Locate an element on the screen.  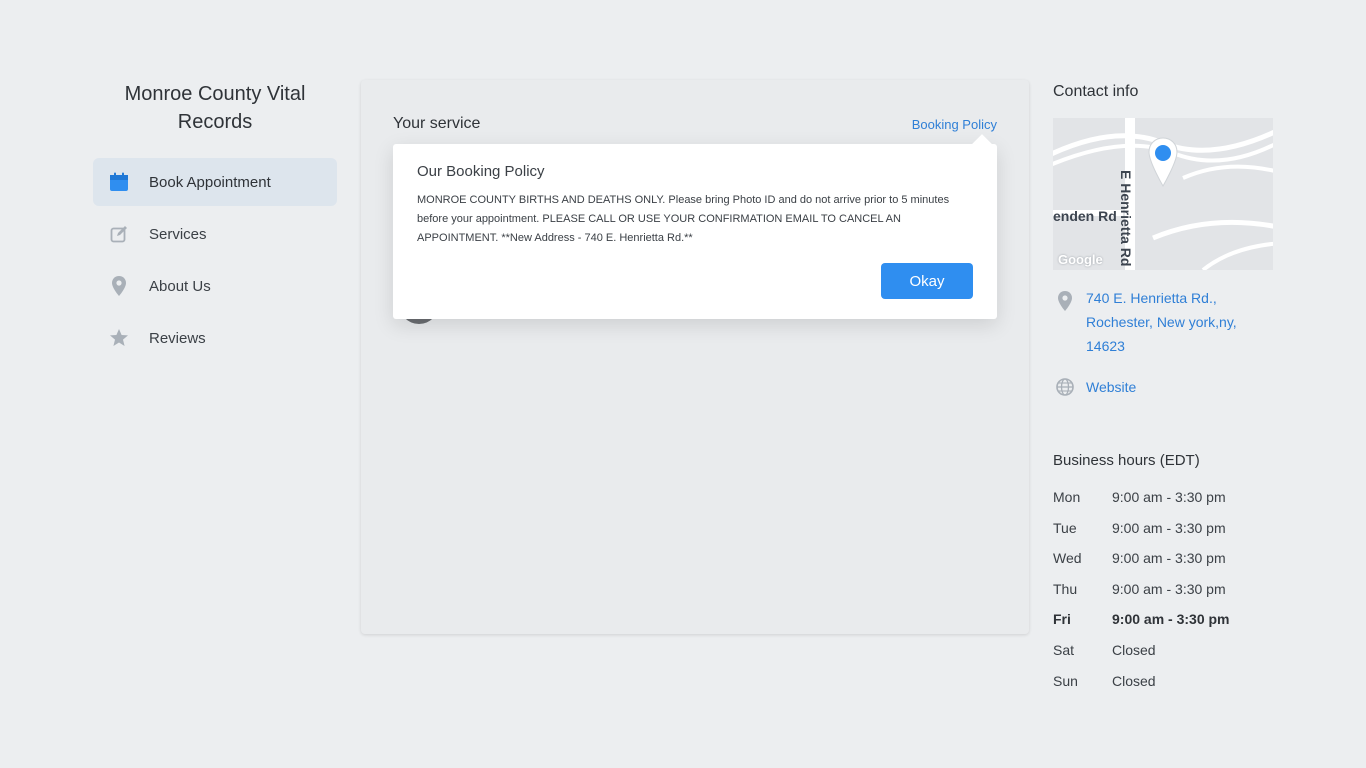
star-icon is located at coordinates (119, 338).